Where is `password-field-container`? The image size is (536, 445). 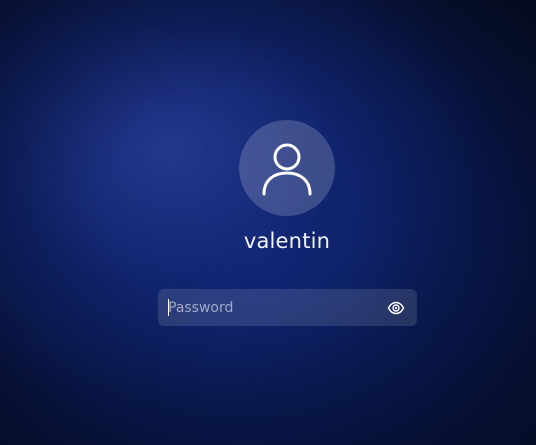 password-field-container is located at coordinates (287, 307).